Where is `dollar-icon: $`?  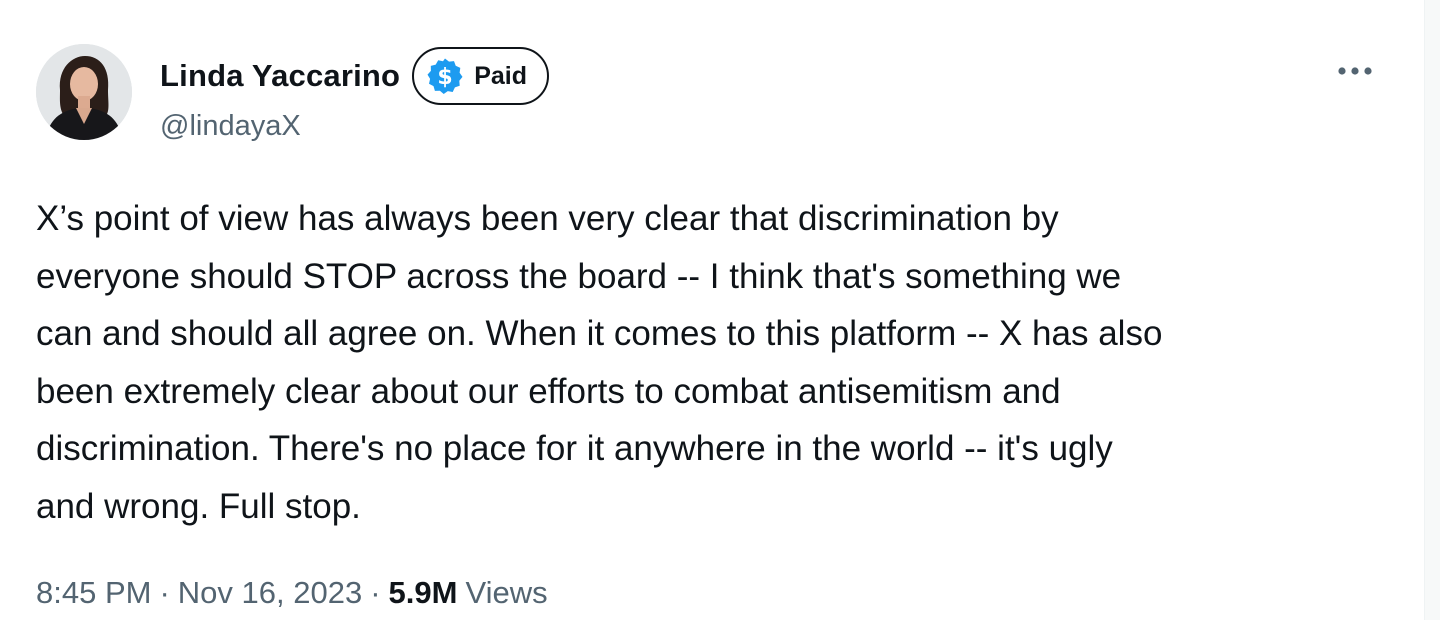
dollar-icon: $ is located at coordinates (445, 76).